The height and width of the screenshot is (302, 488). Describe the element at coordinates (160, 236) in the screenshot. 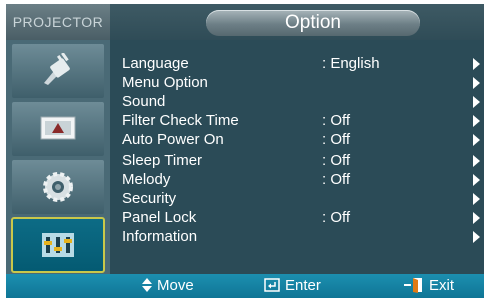

I see `menu-item-label: Information` at that location.